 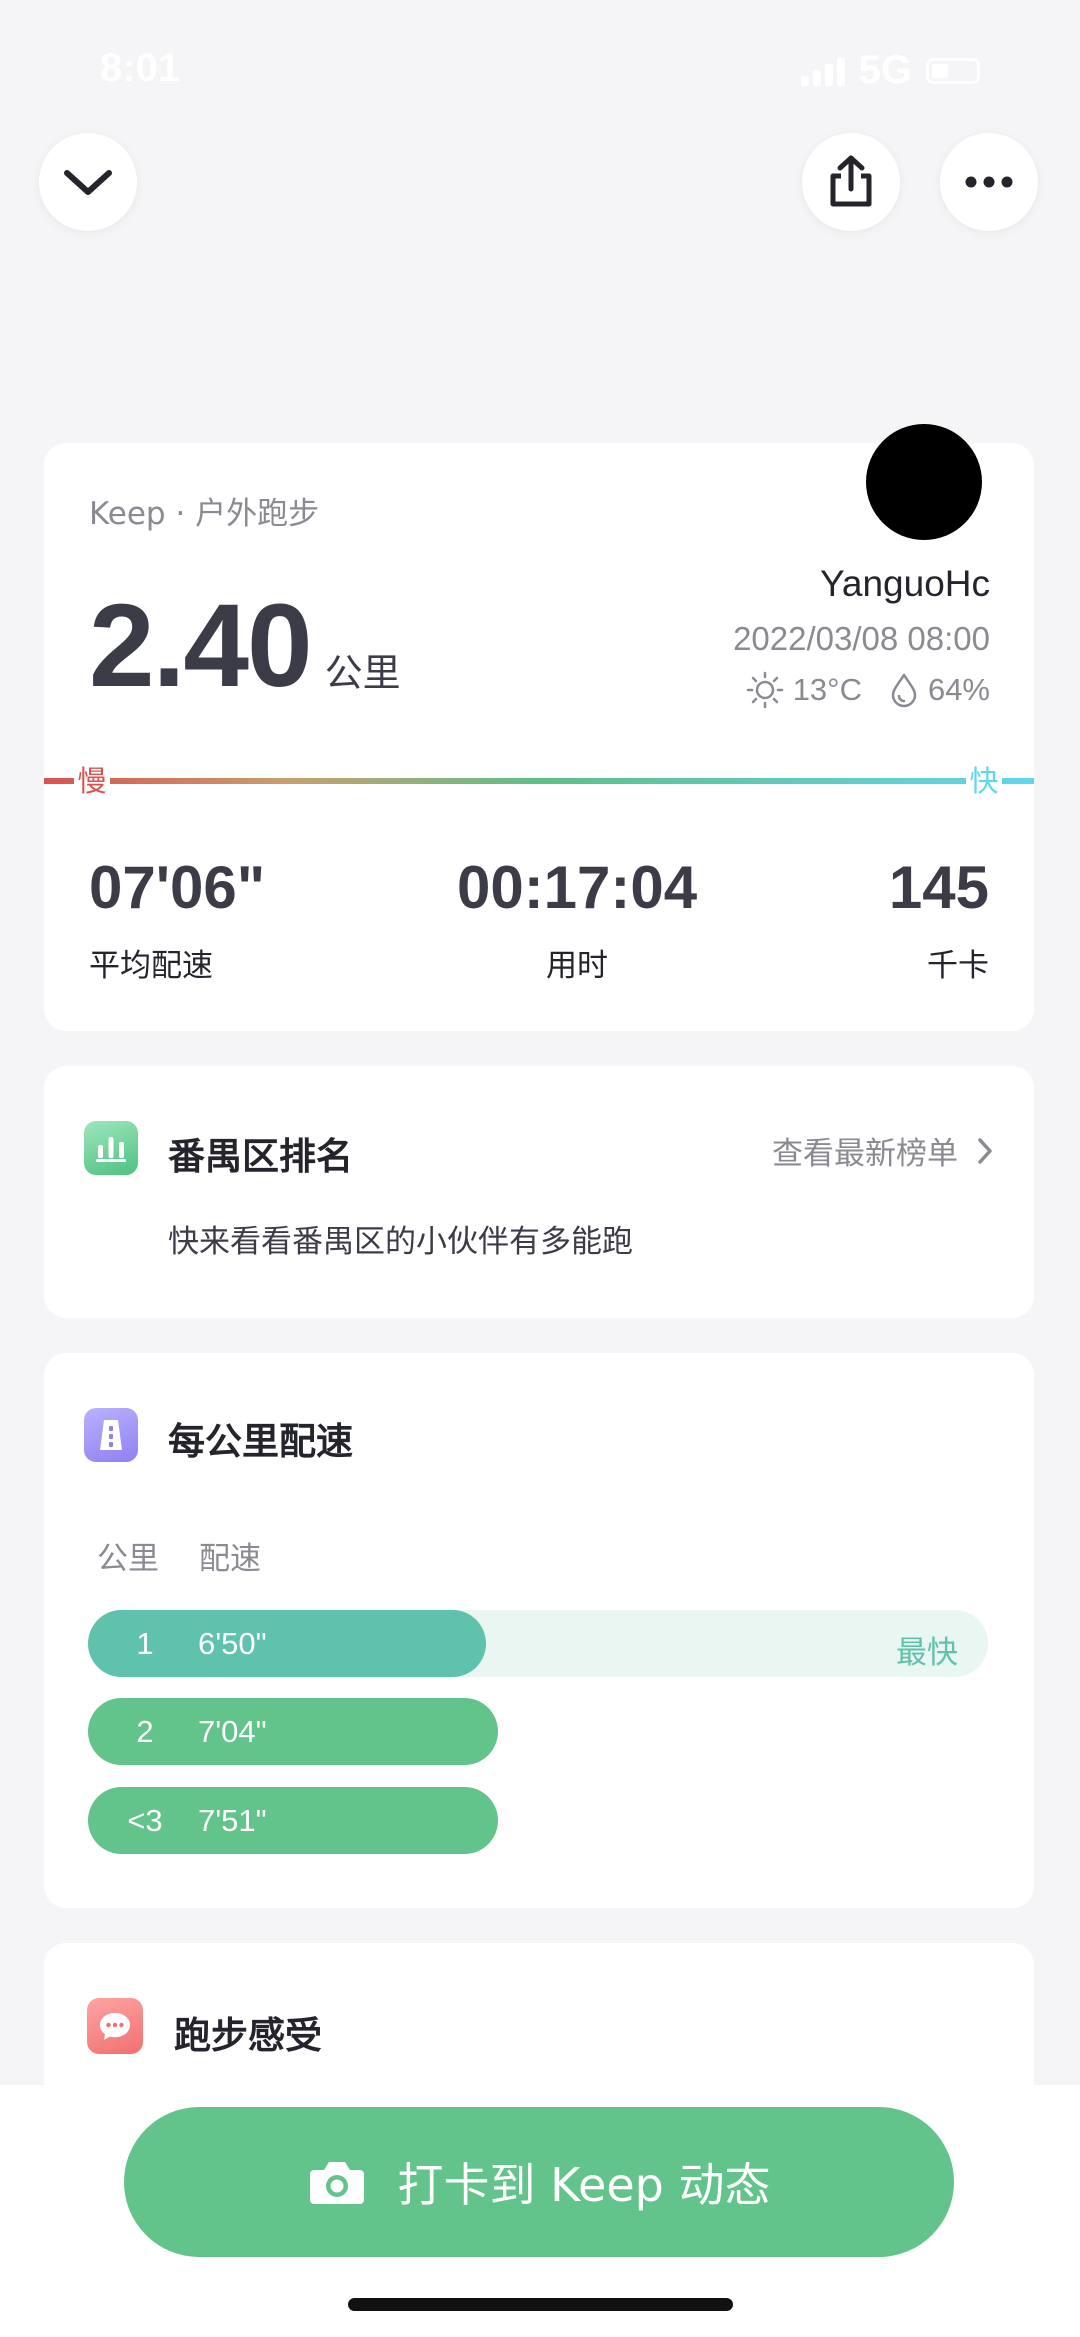 I want to click on split-bar: 2 7'04", so click(x=293, y=1731).